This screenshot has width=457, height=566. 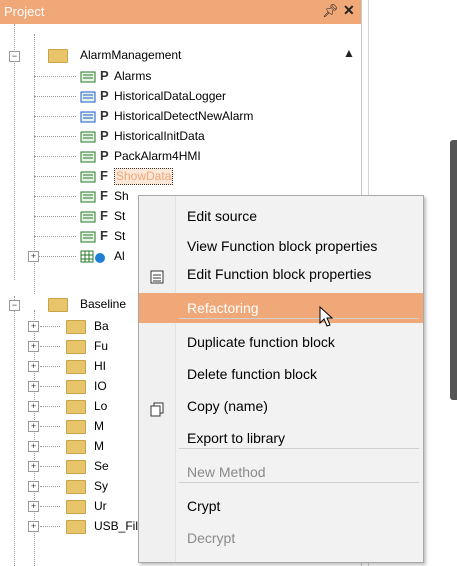 I want to click on menu-item-label: Decrypt, so click(x=211, y=538).